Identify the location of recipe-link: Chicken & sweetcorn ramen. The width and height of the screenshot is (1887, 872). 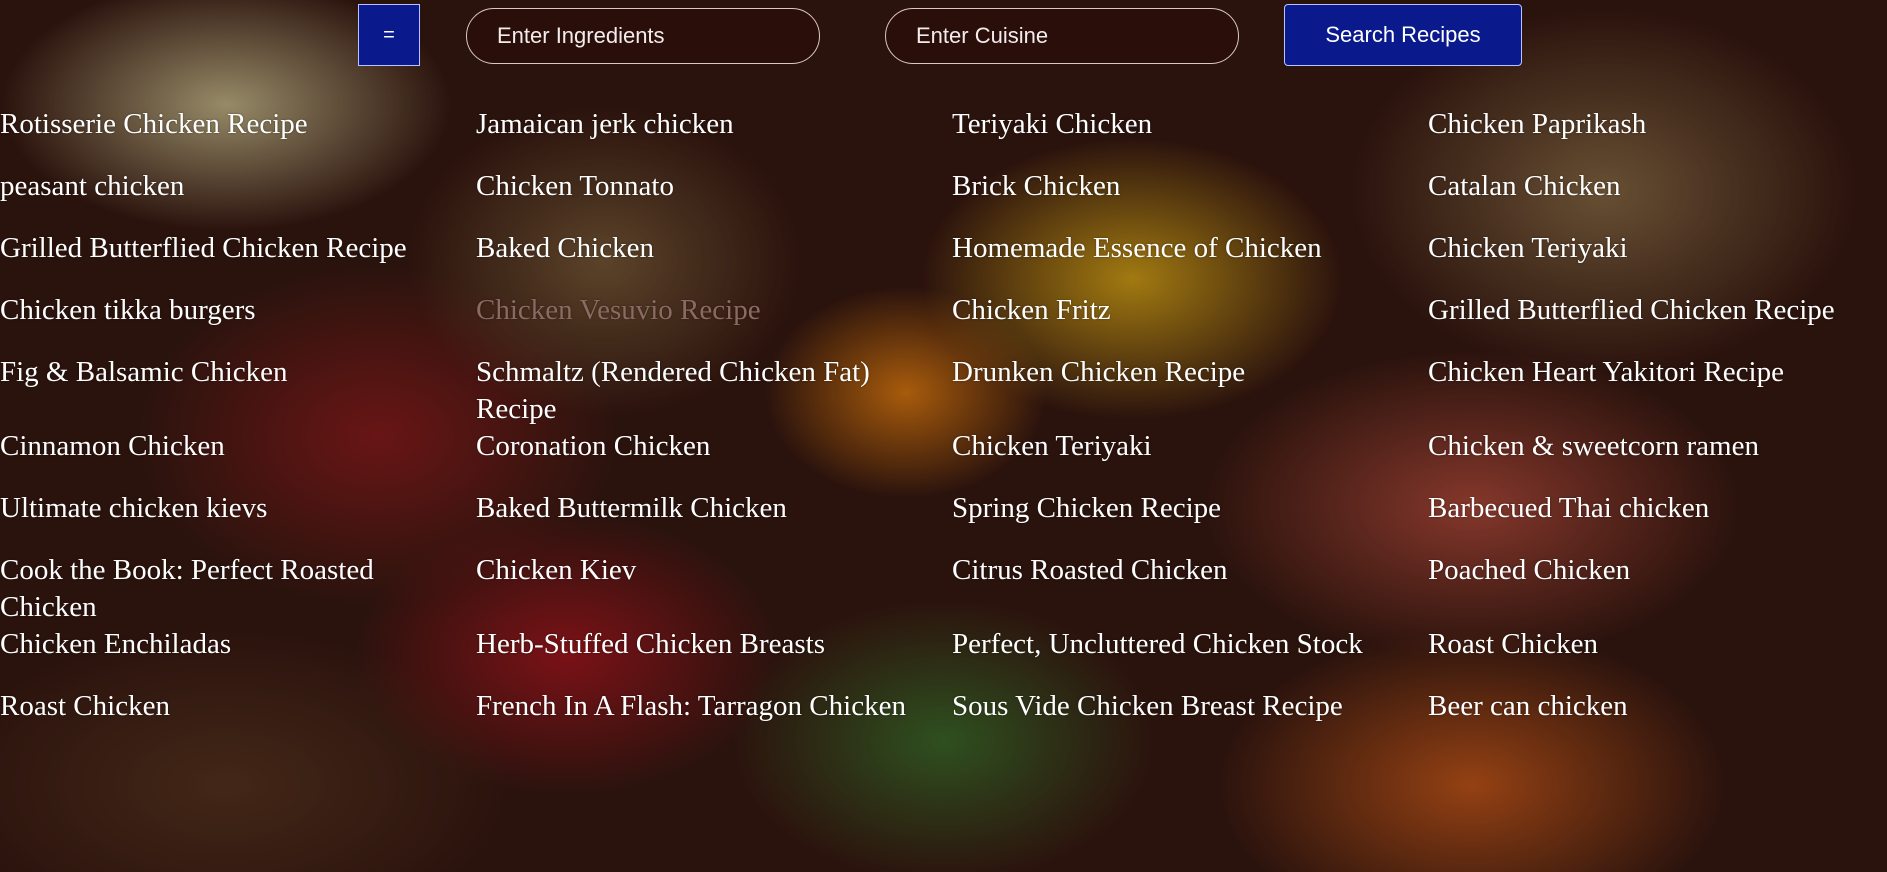
(1657, 459).